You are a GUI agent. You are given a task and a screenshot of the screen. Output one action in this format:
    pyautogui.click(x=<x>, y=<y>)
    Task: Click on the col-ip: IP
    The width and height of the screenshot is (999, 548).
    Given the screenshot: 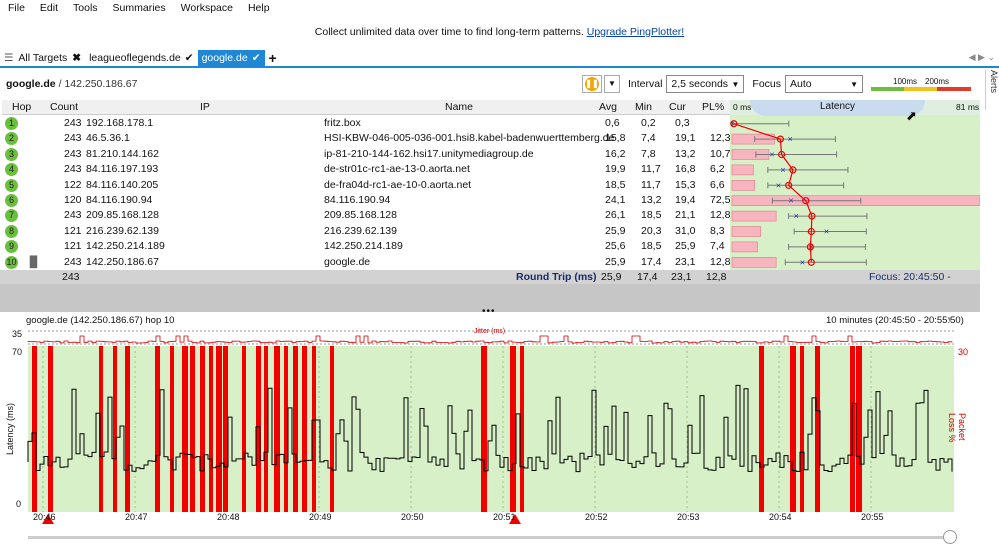 What is the action you would take?
    pyautogui.click(x=205, y=107)
    